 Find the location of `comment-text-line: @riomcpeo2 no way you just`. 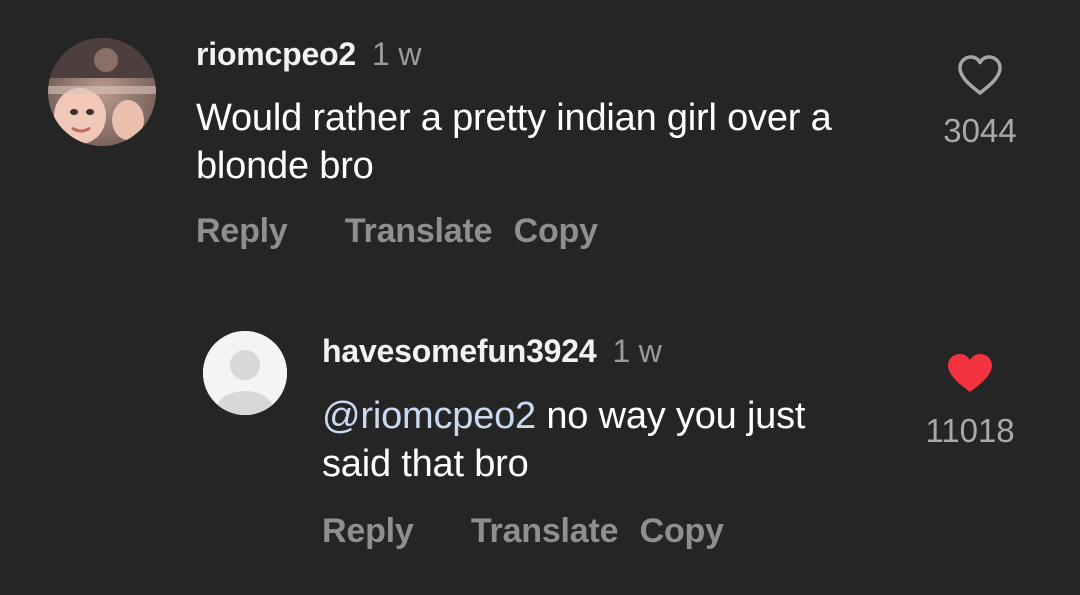

comment-text-line: @riomcpeo2 no way you just is located at coordinates (622, 416).